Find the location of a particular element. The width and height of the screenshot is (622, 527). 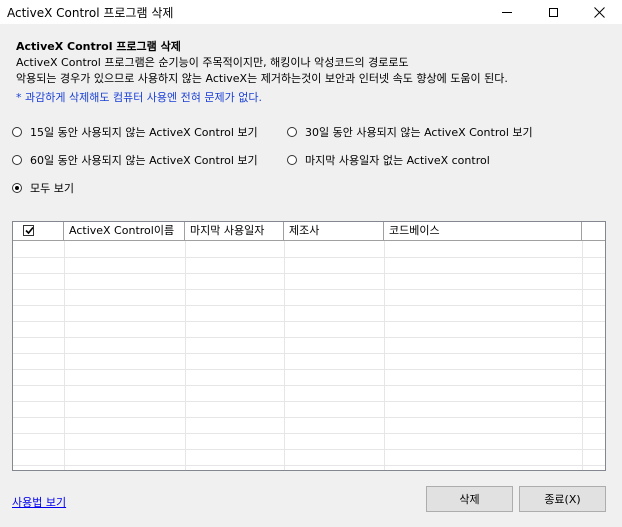

select-all-column is located at coordinates (38, 231).